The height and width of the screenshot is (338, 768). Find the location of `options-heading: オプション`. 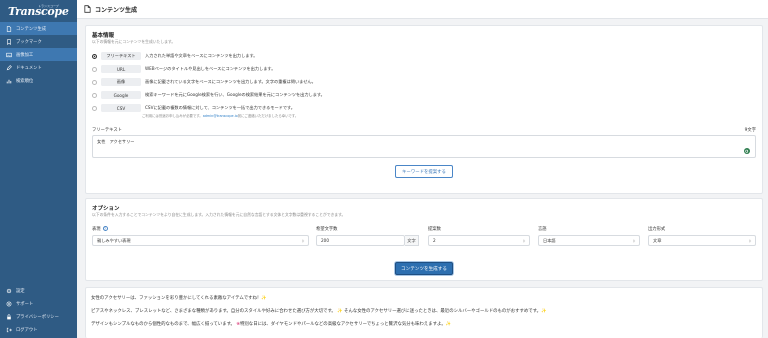

options-heading: オプション is located at coordinates (106, 209).